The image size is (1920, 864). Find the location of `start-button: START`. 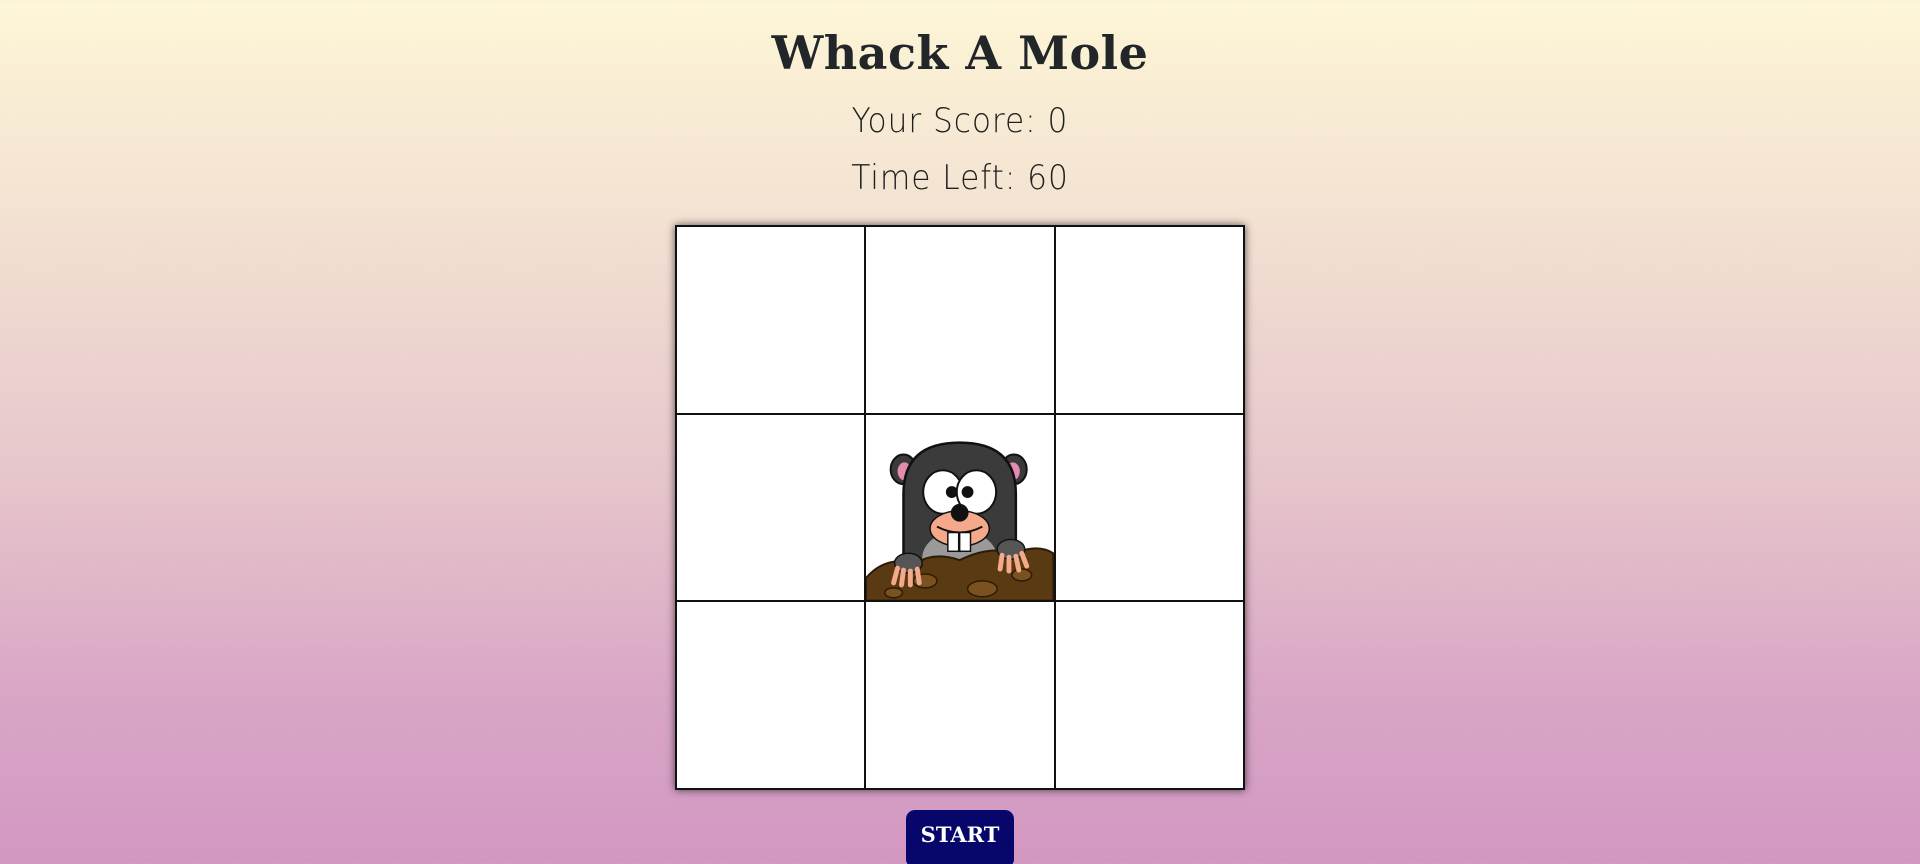

start-button: START is located at coordinates (960, 837).